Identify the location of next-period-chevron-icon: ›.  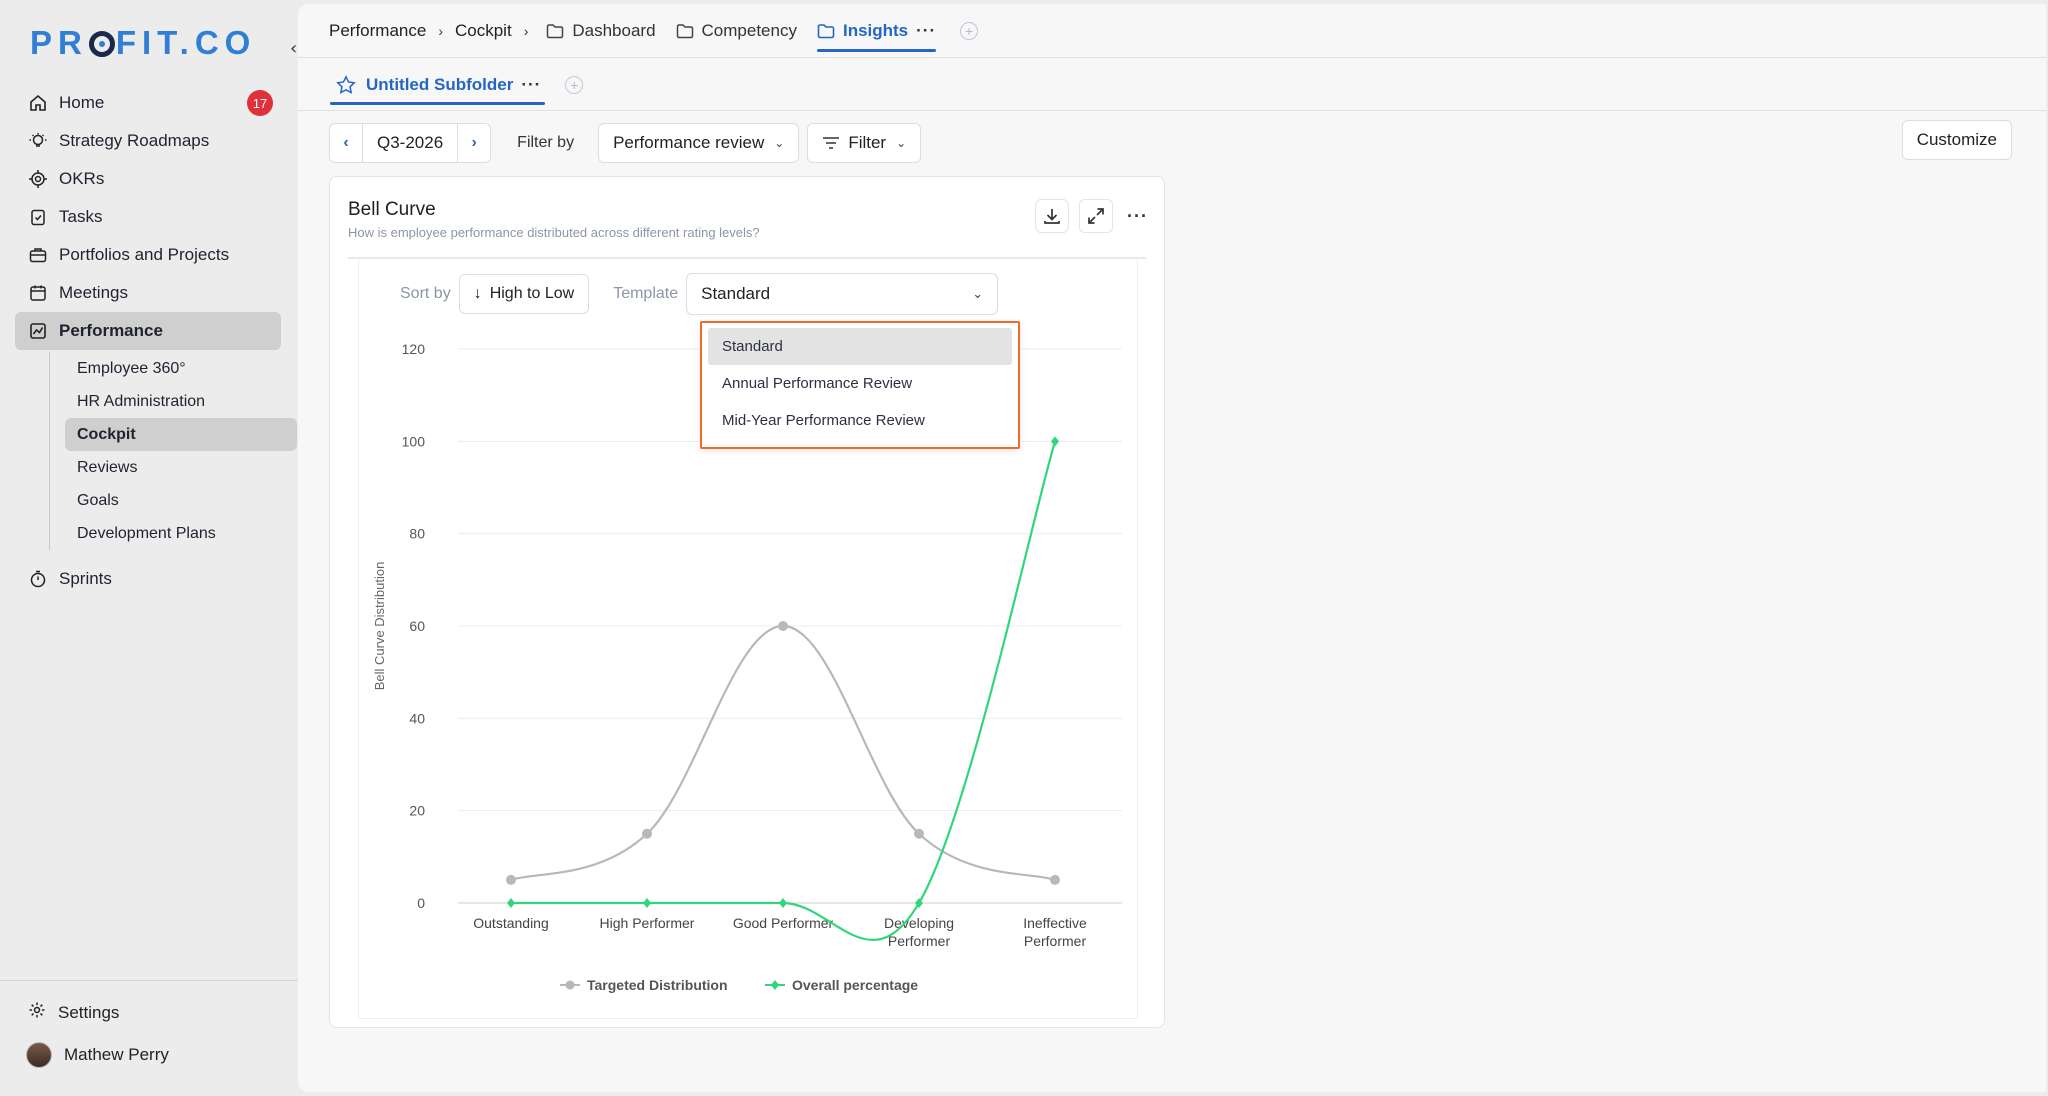
(474, 143).